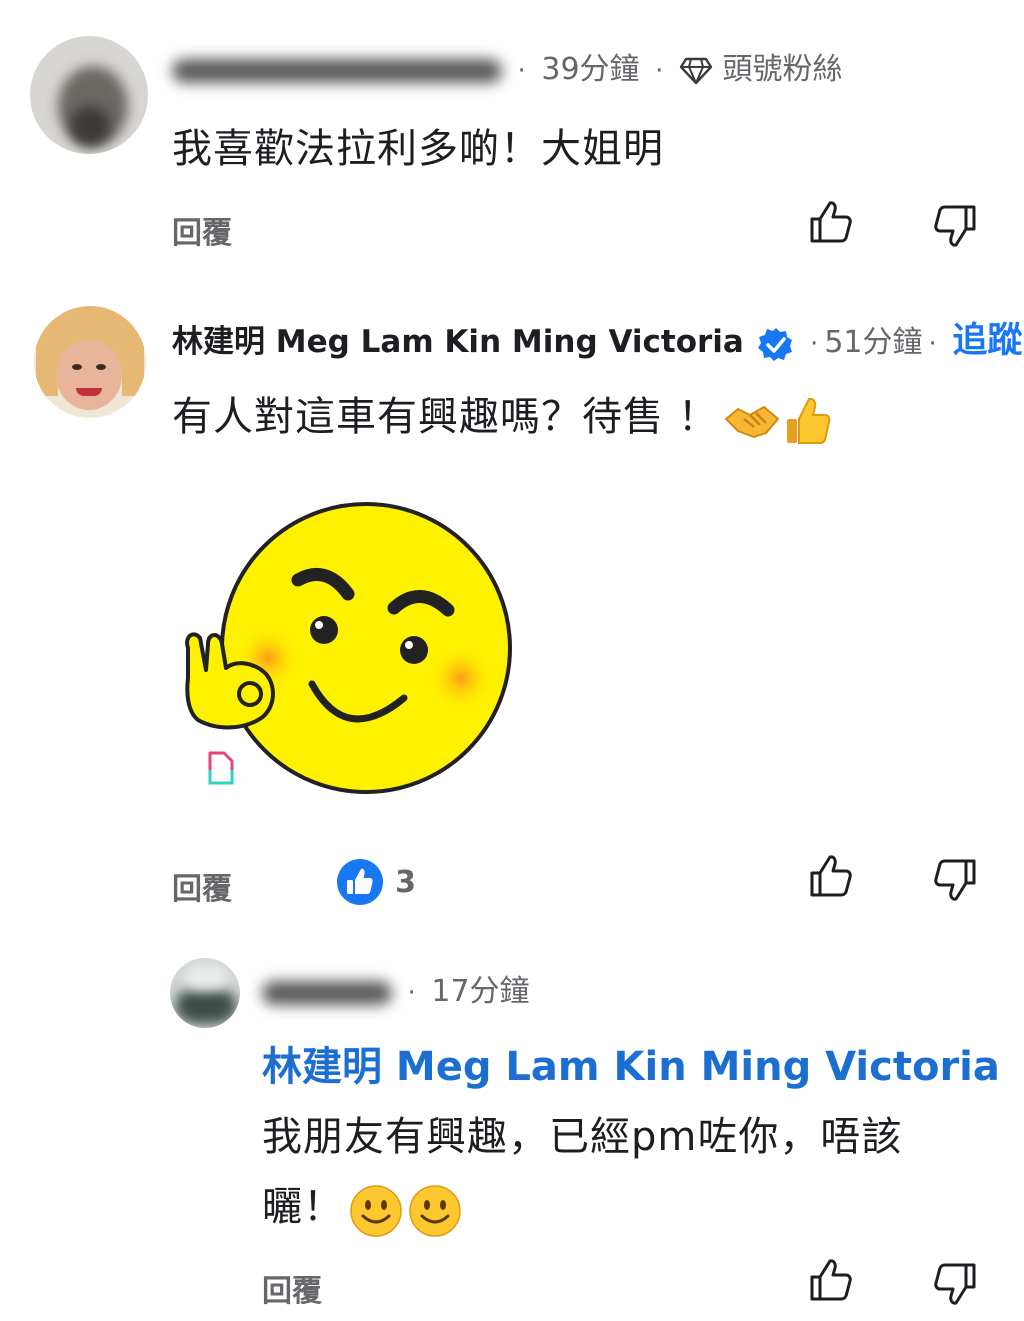 Image resolution: width=1024 pixels, height=1321 pixels. I want to click on comment-time: 17分鐘, so click(480, 991).